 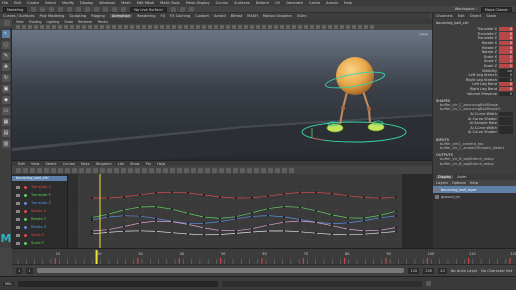 I want to click on graph-menu-list: List, so click(x=121, y=164).